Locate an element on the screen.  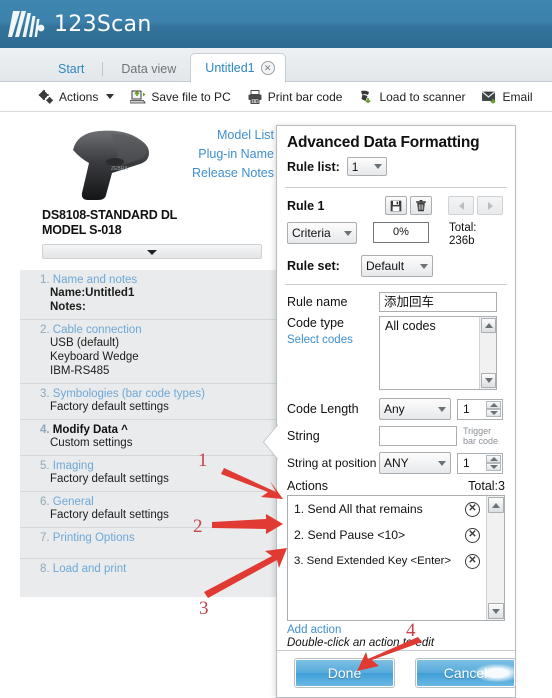
string-row: String Trigger bar code is located at coordinates (396, 433).